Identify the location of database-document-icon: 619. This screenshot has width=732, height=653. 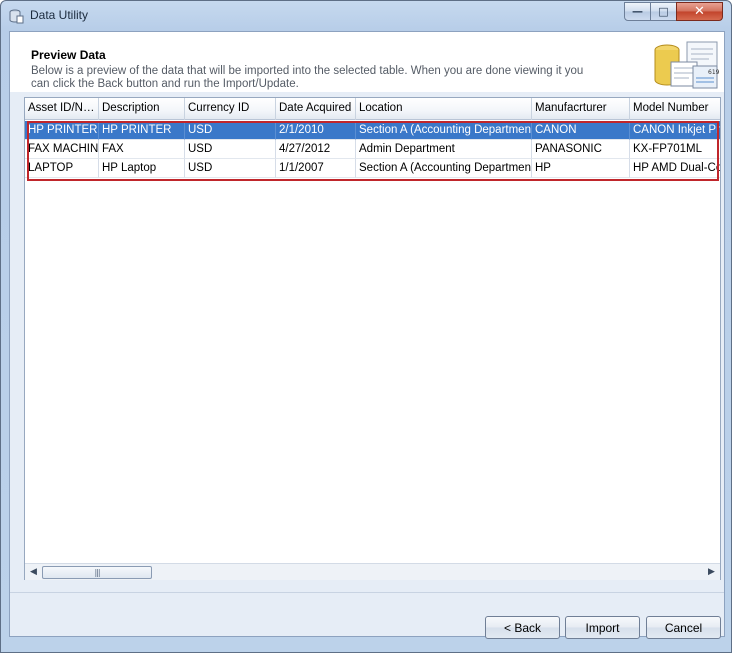
(686, 65).